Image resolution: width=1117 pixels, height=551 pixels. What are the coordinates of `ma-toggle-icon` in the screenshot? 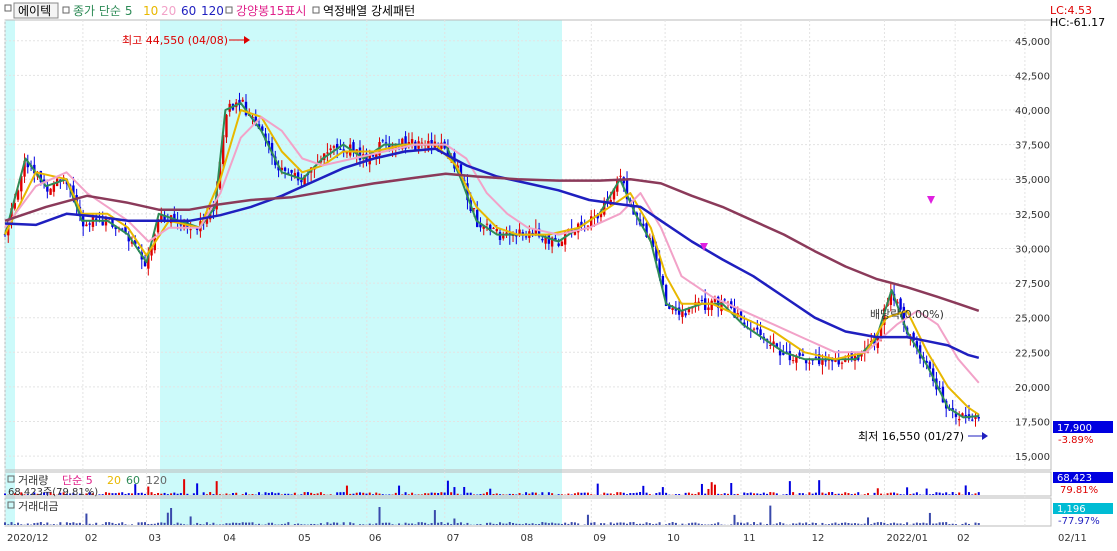 It's located at (66, 10).